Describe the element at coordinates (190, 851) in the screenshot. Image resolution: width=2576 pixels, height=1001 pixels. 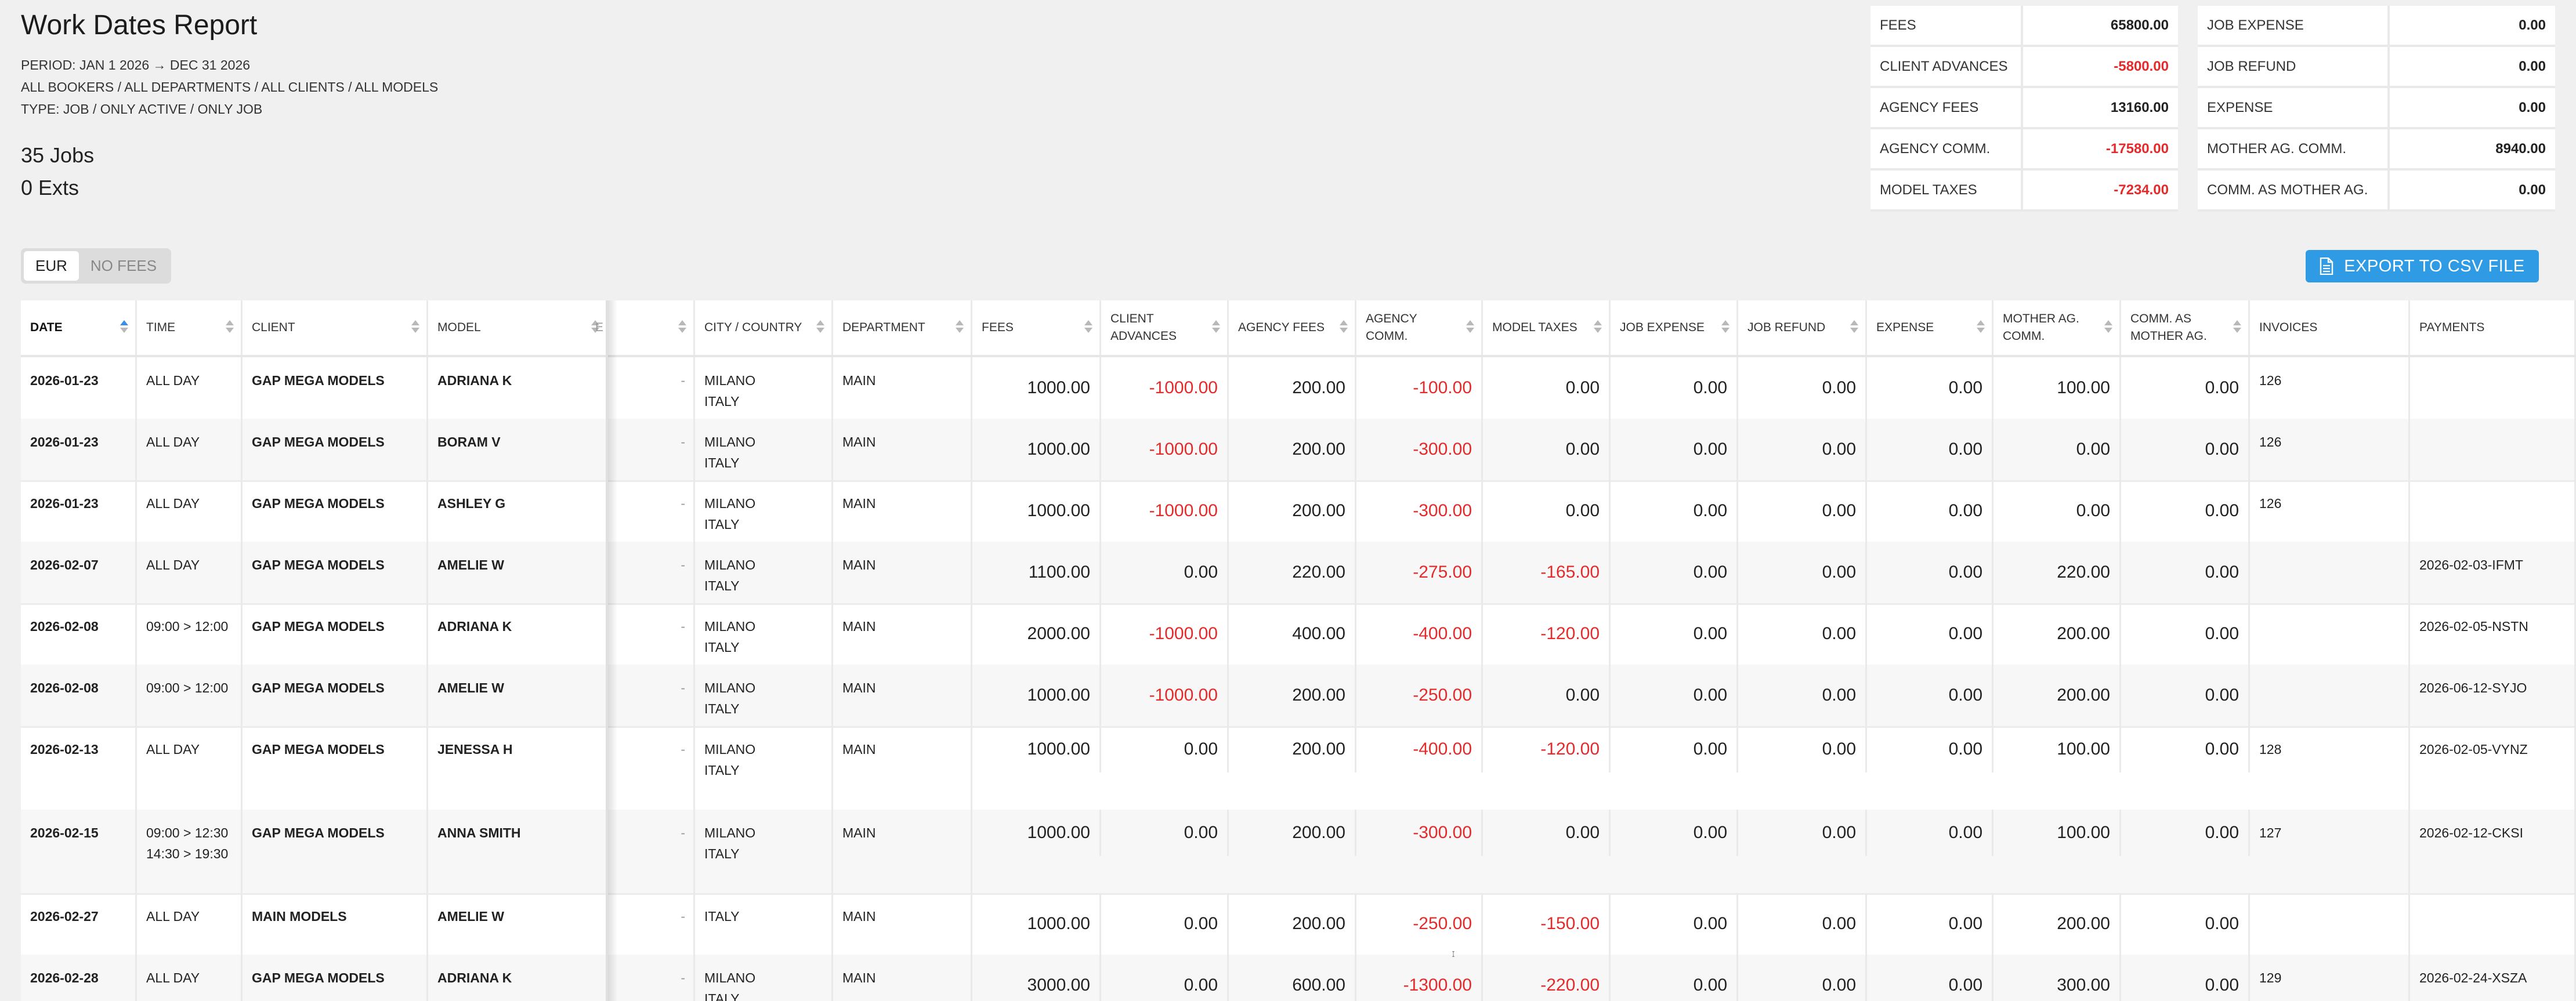
I see `cell-time: 09:00 > 12:30 14:30 > 19:30` at that location.